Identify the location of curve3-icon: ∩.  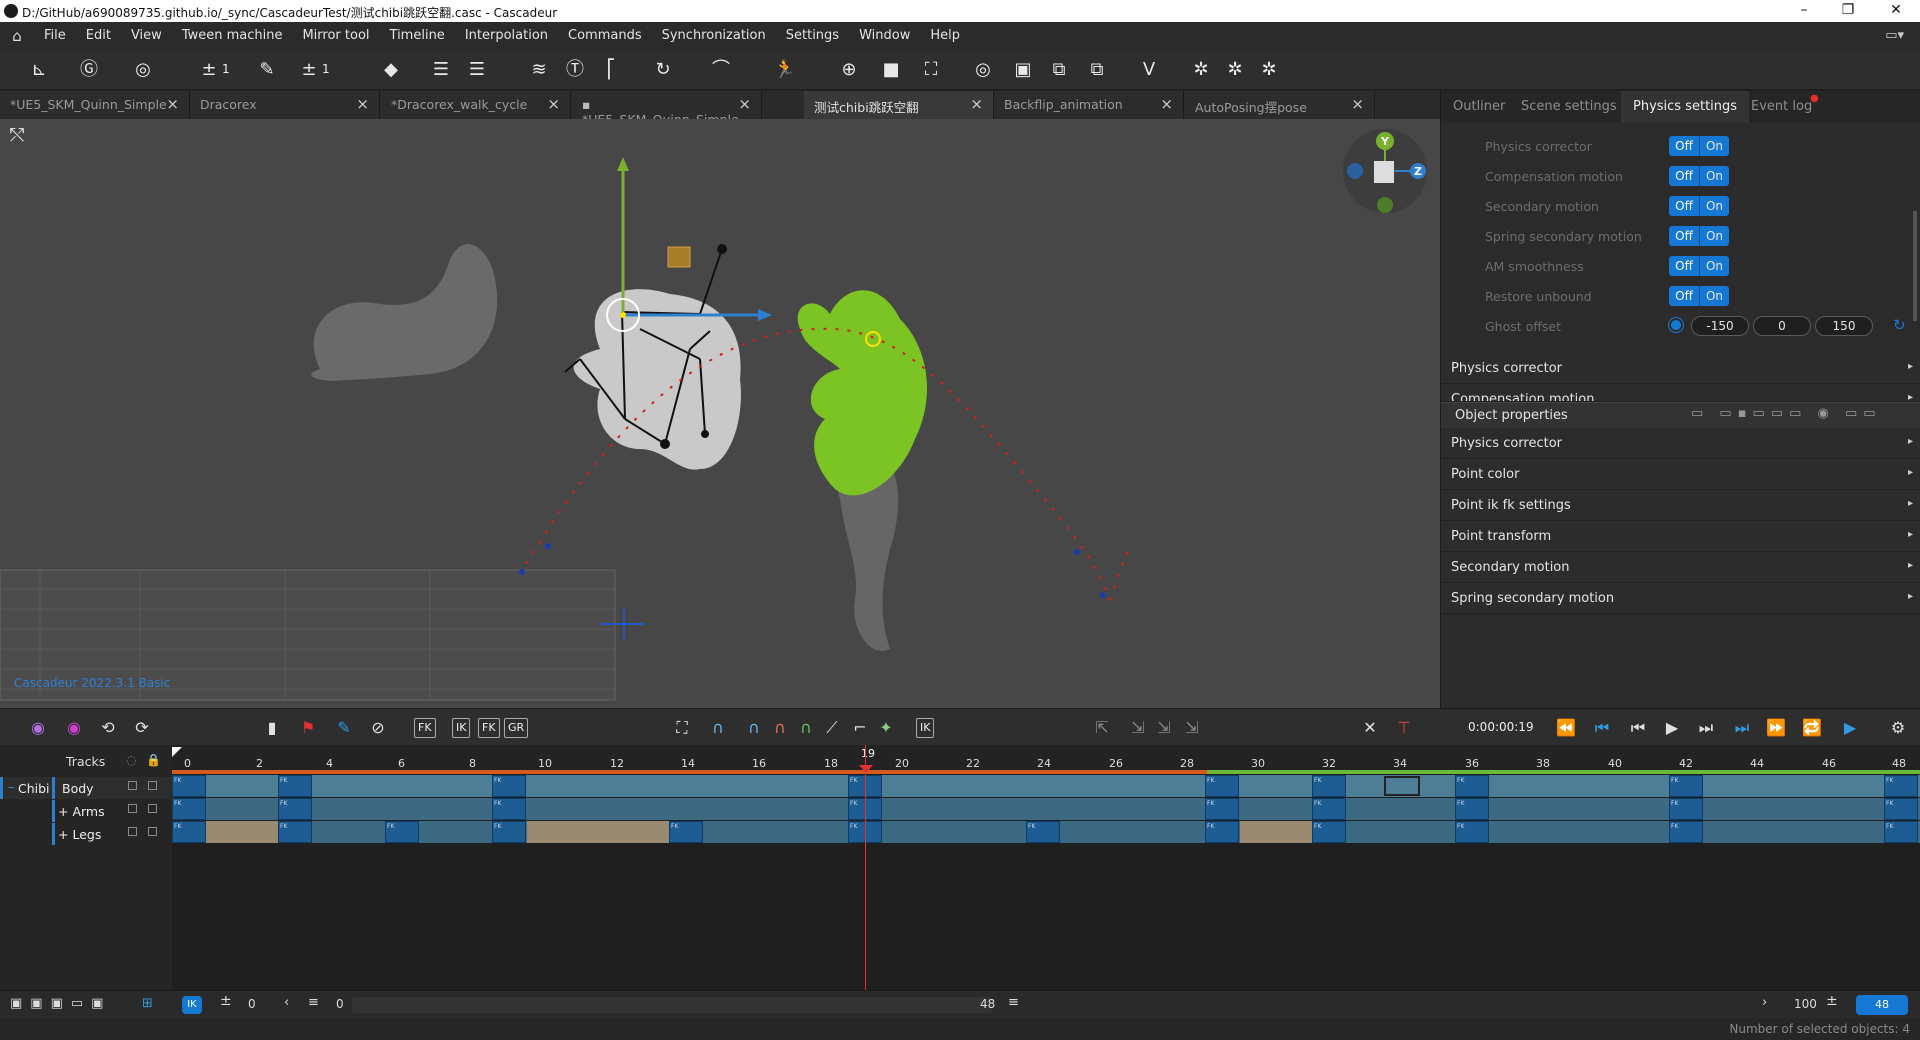
(780, 728).